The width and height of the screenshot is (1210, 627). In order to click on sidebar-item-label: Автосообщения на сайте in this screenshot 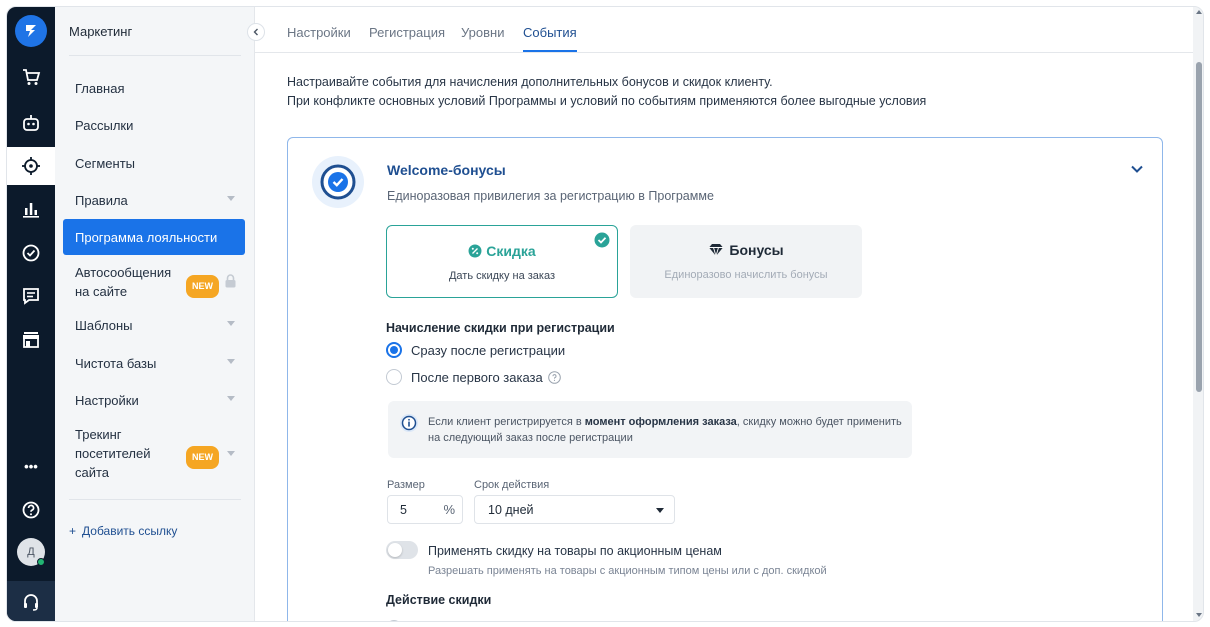, I will do `click(123, 282)`.